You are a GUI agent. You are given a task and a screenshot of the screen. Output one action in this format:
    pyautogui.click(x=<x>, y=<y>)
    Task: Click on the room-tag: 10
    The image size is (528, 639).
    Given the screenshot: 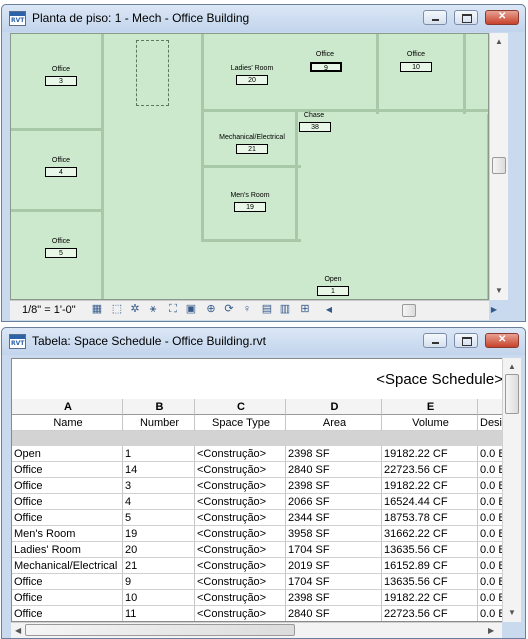 What is the action you would take?
    pyautogui.click(x=416, y=67)
    